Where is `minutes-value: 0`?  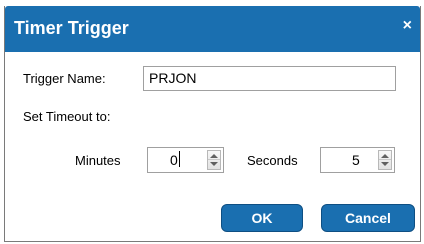
minutes-value: 0 is located at coordinates (174, 160).